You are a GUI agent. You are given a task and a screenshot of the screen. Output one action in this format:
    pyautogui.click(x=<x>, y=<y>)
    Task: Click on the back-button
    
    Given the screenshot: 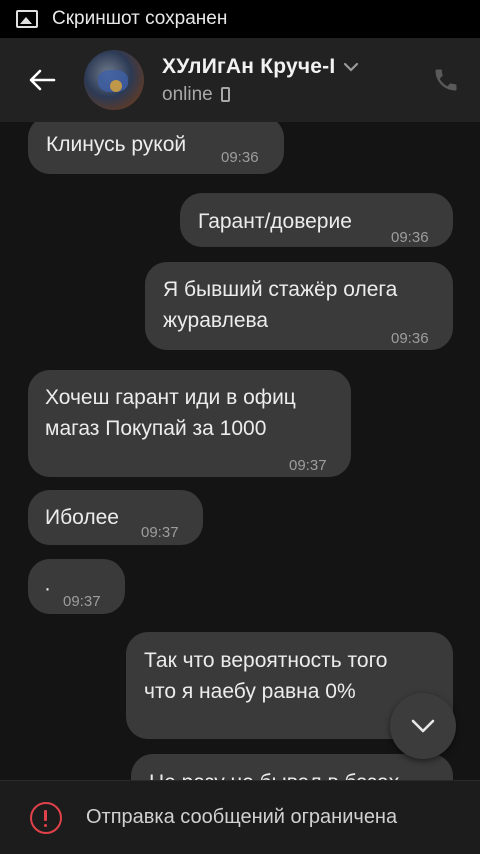 What is the action you would take?
    pyautogui.click(x=42, y=80)
    